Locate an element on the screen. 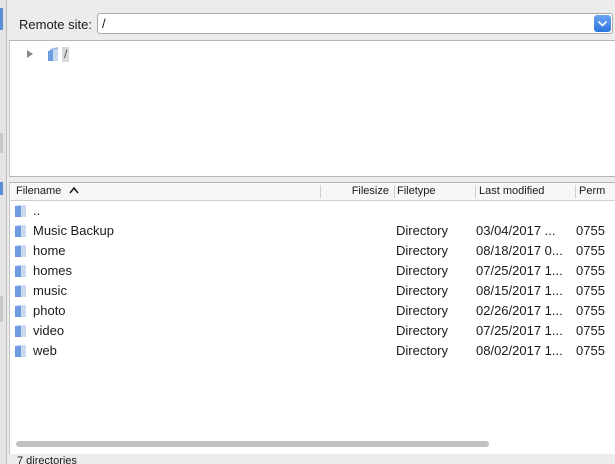 This screenshot has width=615, height=464. file-name: home is located at coordinates (49, 250).